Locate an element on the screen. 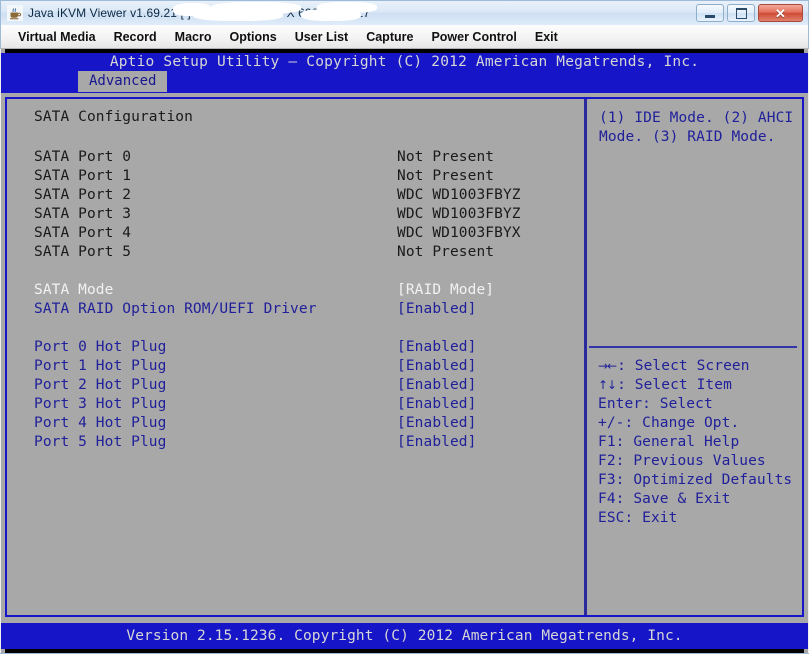 This screenshot has width=809, height=654. setting-row-sata-mode: SATA Mode [RAID Mode] is located at coordinates (304, 291).